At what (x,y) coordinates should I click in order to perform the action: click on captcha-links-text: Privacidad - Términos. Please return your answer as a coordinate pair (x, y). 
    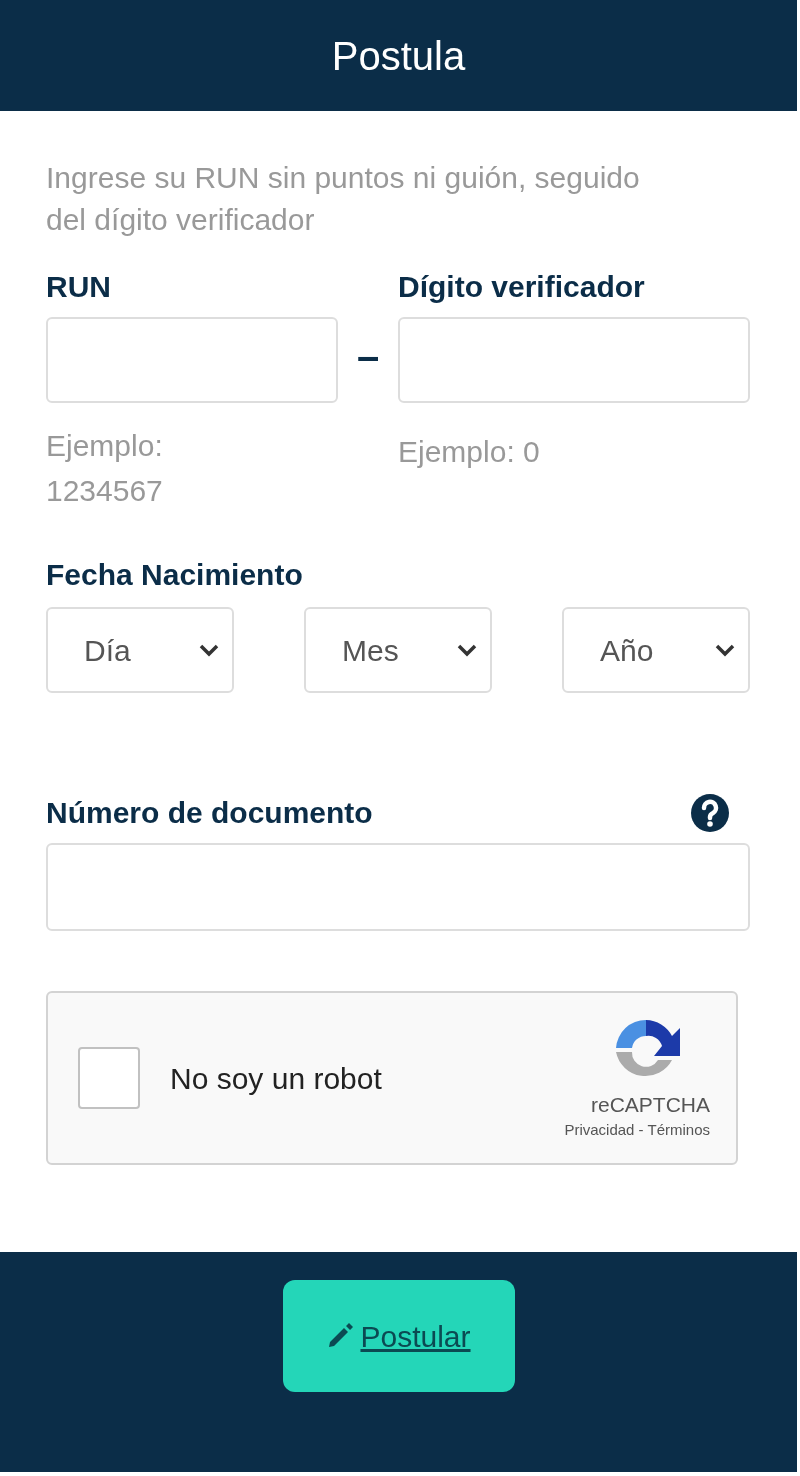
    Looking at the image, I should click on (637, 1130).